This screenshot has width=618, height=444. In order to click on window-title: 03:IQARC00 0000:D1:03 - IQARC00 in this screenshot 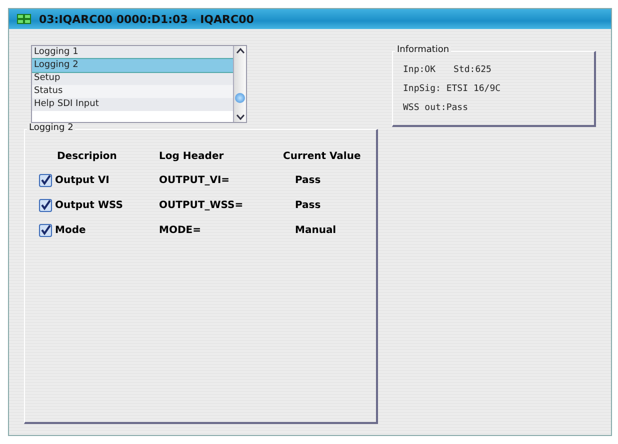, I will do `click(146, 19)`.